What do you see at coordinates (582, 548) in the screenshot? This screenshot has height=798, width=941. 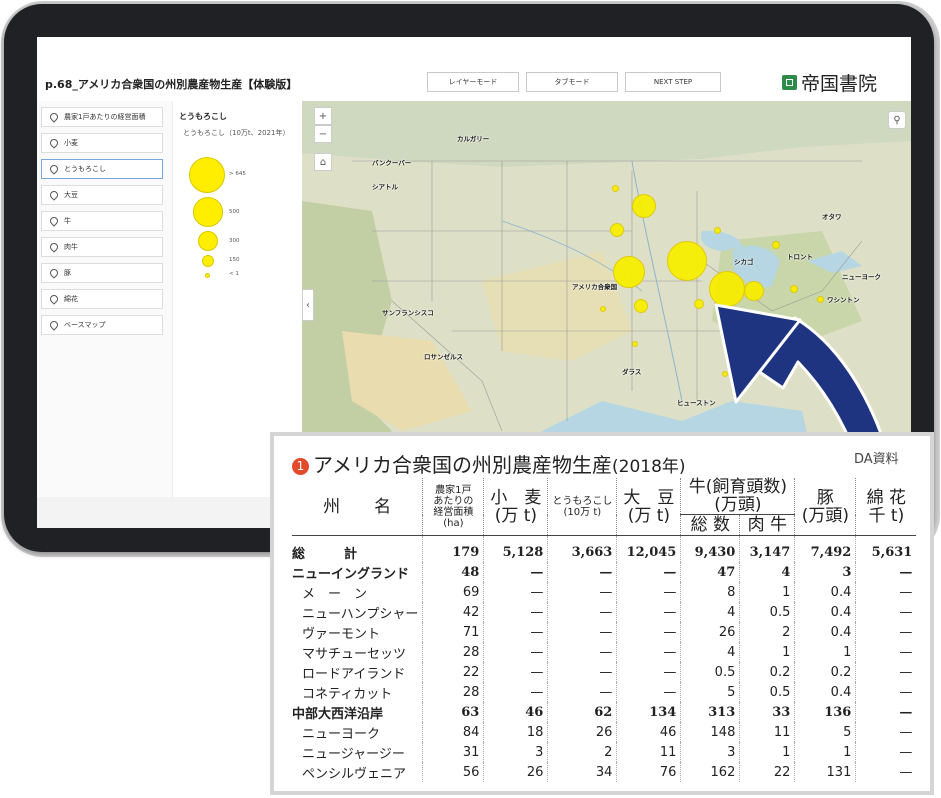 I see `table-cell: 3,663` at bounding box center [582, 548].